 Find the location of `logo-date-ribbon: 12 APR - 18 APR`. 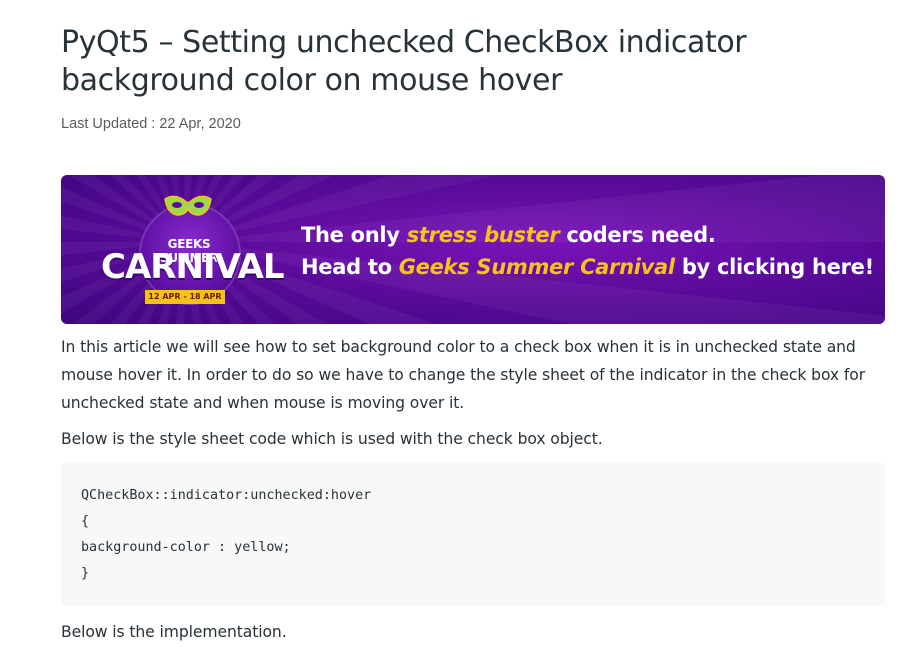

logo-date-ribbon: 12 APR - 18 APR is located at coordinates (185, 297).